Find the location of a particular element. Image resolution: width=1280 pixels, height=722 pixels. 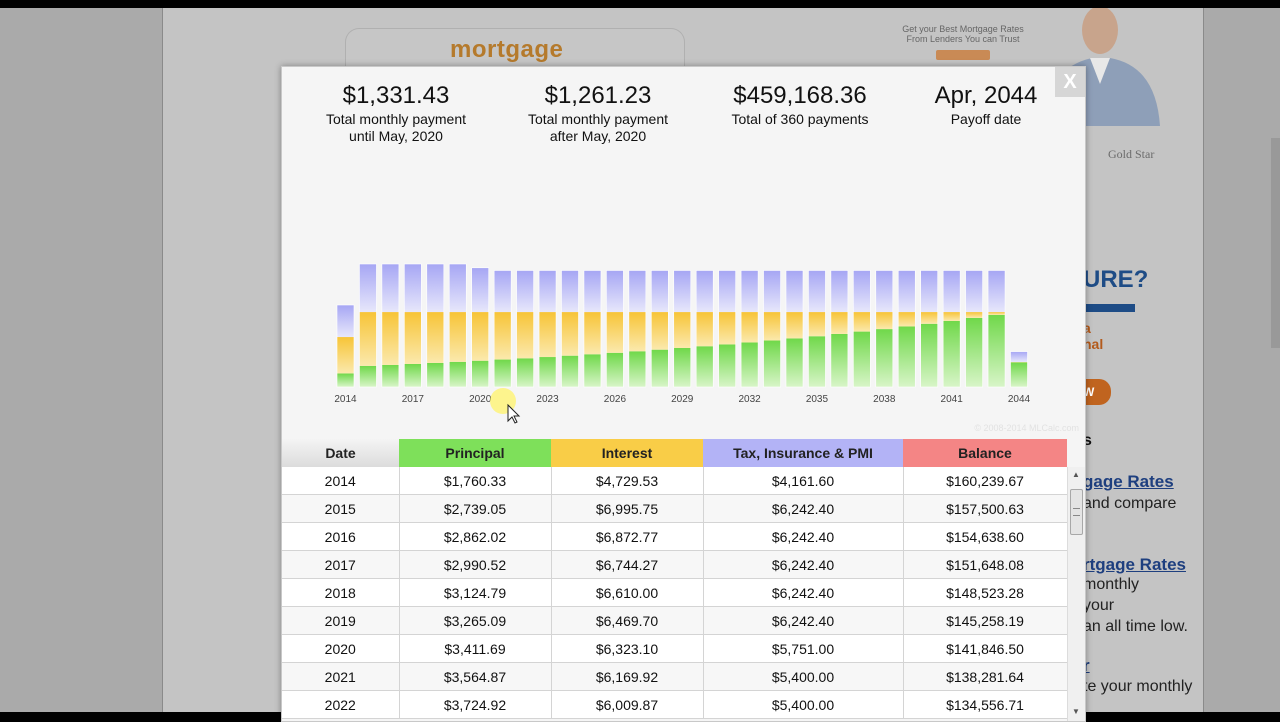

table-cell: $148,523.28 is located at coordinates (985, 593).